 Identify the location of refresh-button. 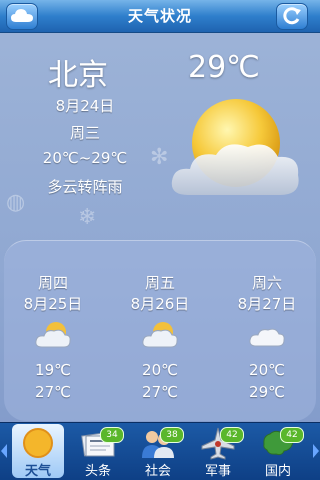
(292, 16).